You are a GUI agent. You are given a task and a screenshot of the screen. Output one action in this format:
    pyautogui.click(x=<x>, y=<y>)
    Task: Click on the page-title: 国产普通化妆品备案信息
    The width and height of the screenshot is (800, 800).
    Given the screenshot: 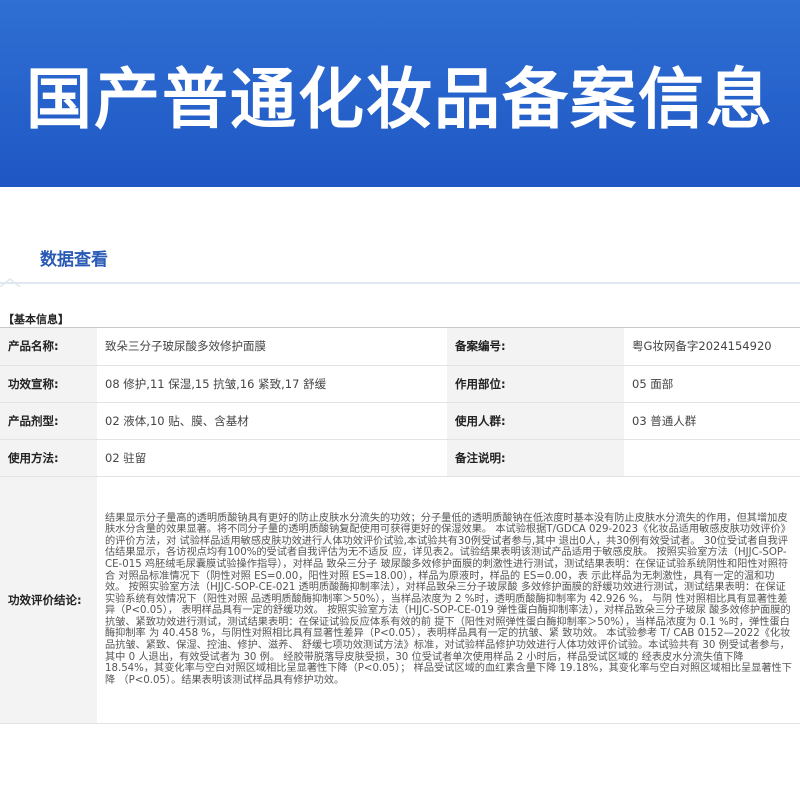 What is the action you would take?
    pyautogui.click(x=400, y=99)
    